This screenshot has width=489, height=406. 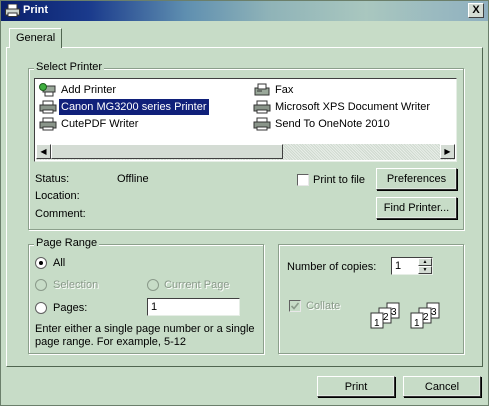 I want to click on printer-name: Send To OneNote 2010, so click(x=332, y=124).